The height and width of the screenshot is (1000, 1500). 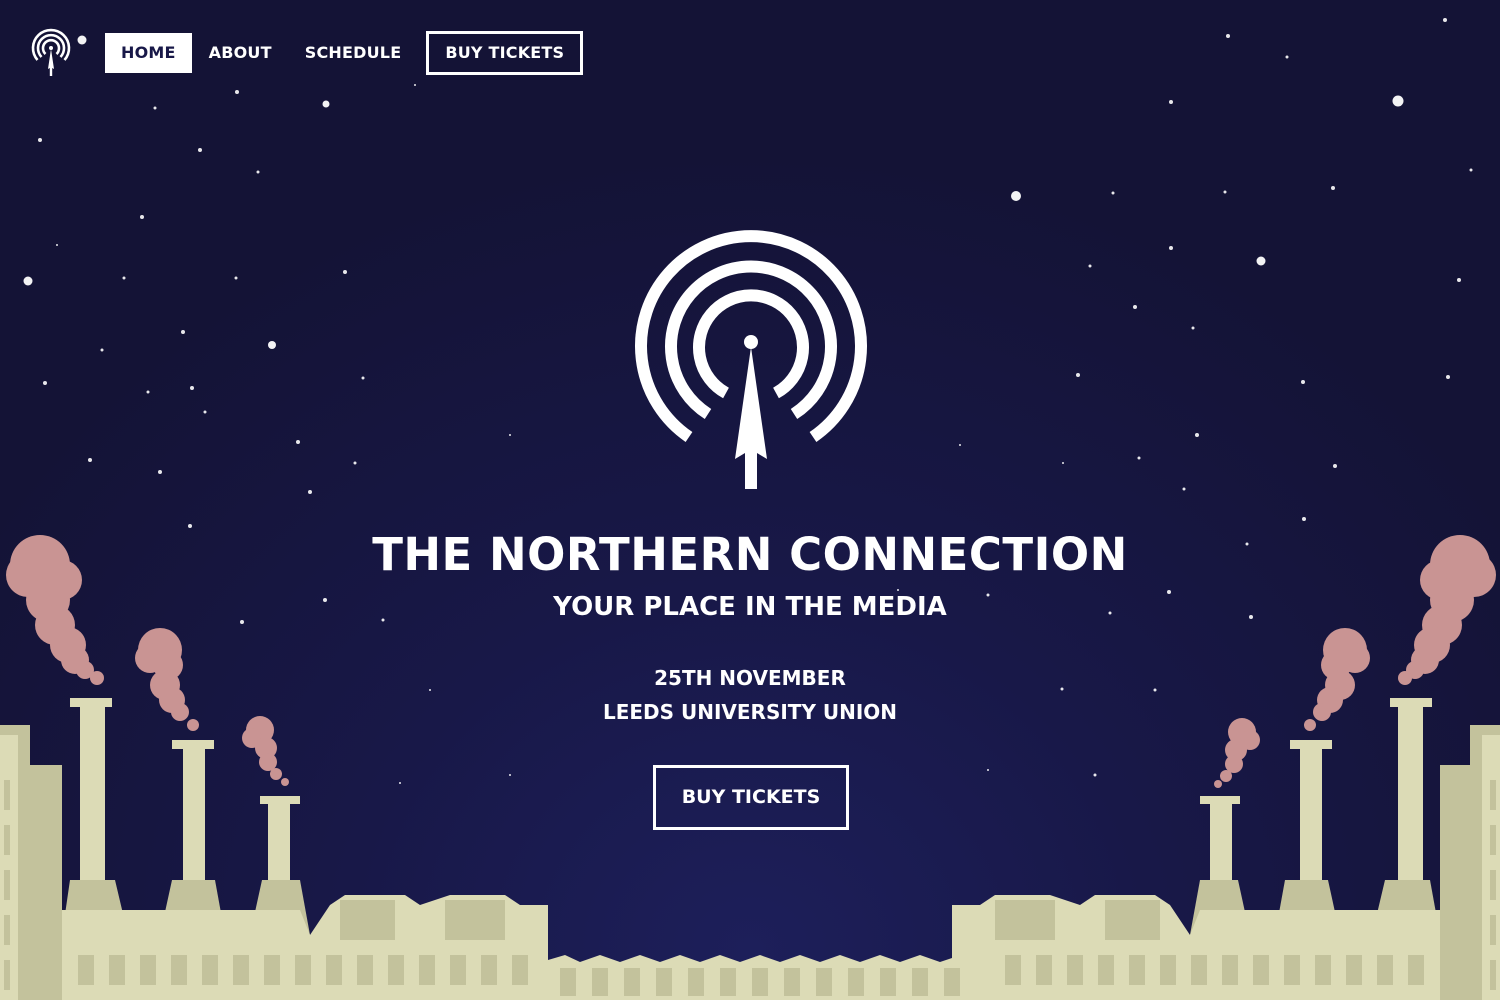 I want to click on nav-buy-tickets-button: BUY TICKETS, so click(x=505, y=53).